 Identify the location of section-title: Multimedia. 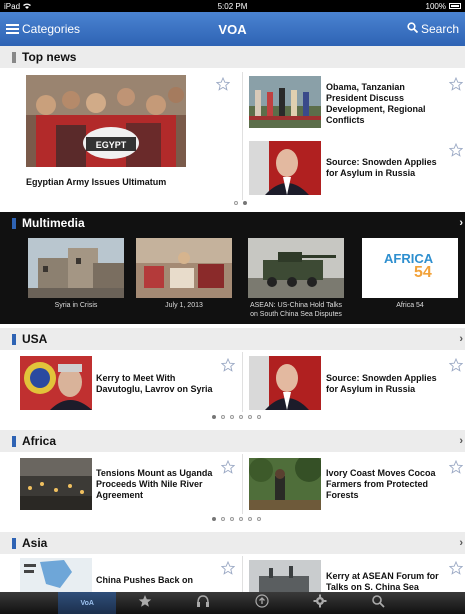
(53, 223).